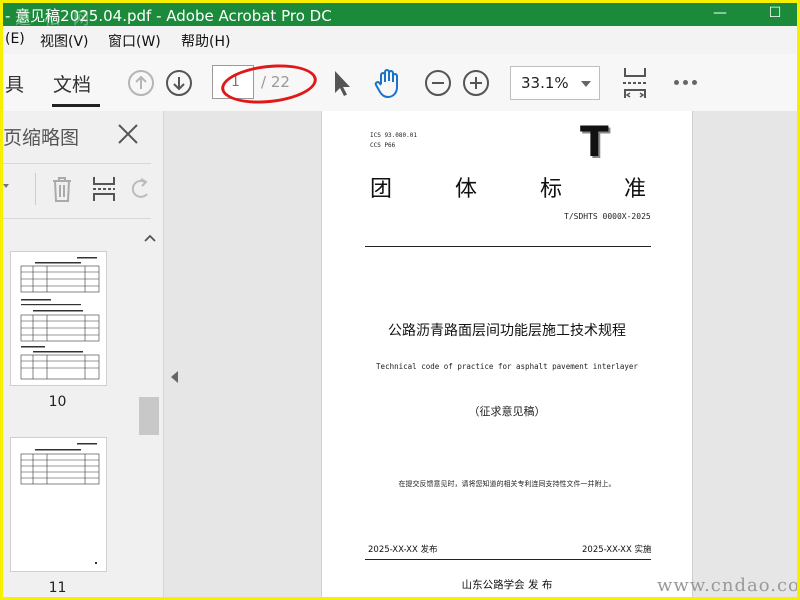 This screenshot has width=800, height=600. What do you see at coordinates (507, 585) in the screenshot?
I see `publisher: 山东公路学会 发 布` at bounding box center [507, 585].